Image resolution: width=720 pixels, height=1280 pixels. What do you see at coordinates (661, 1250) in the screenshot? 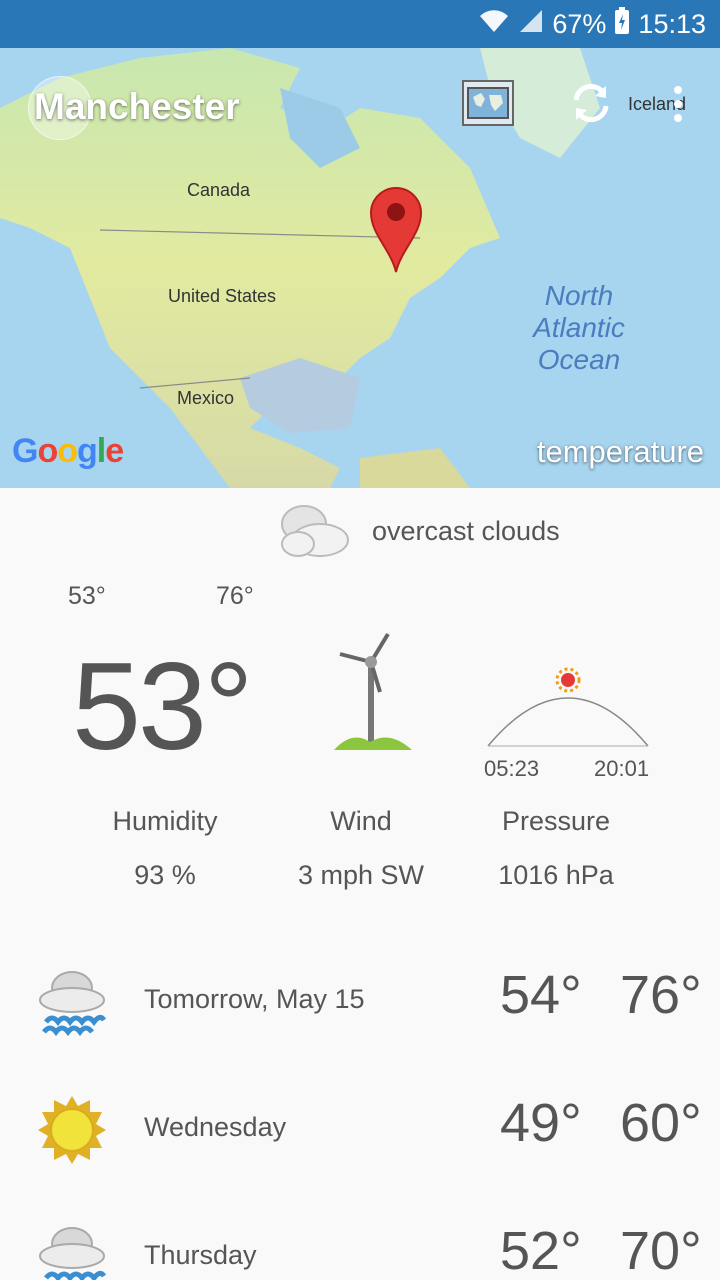
I see `forecast-high: 70°` at bounding box center [661, 1250].